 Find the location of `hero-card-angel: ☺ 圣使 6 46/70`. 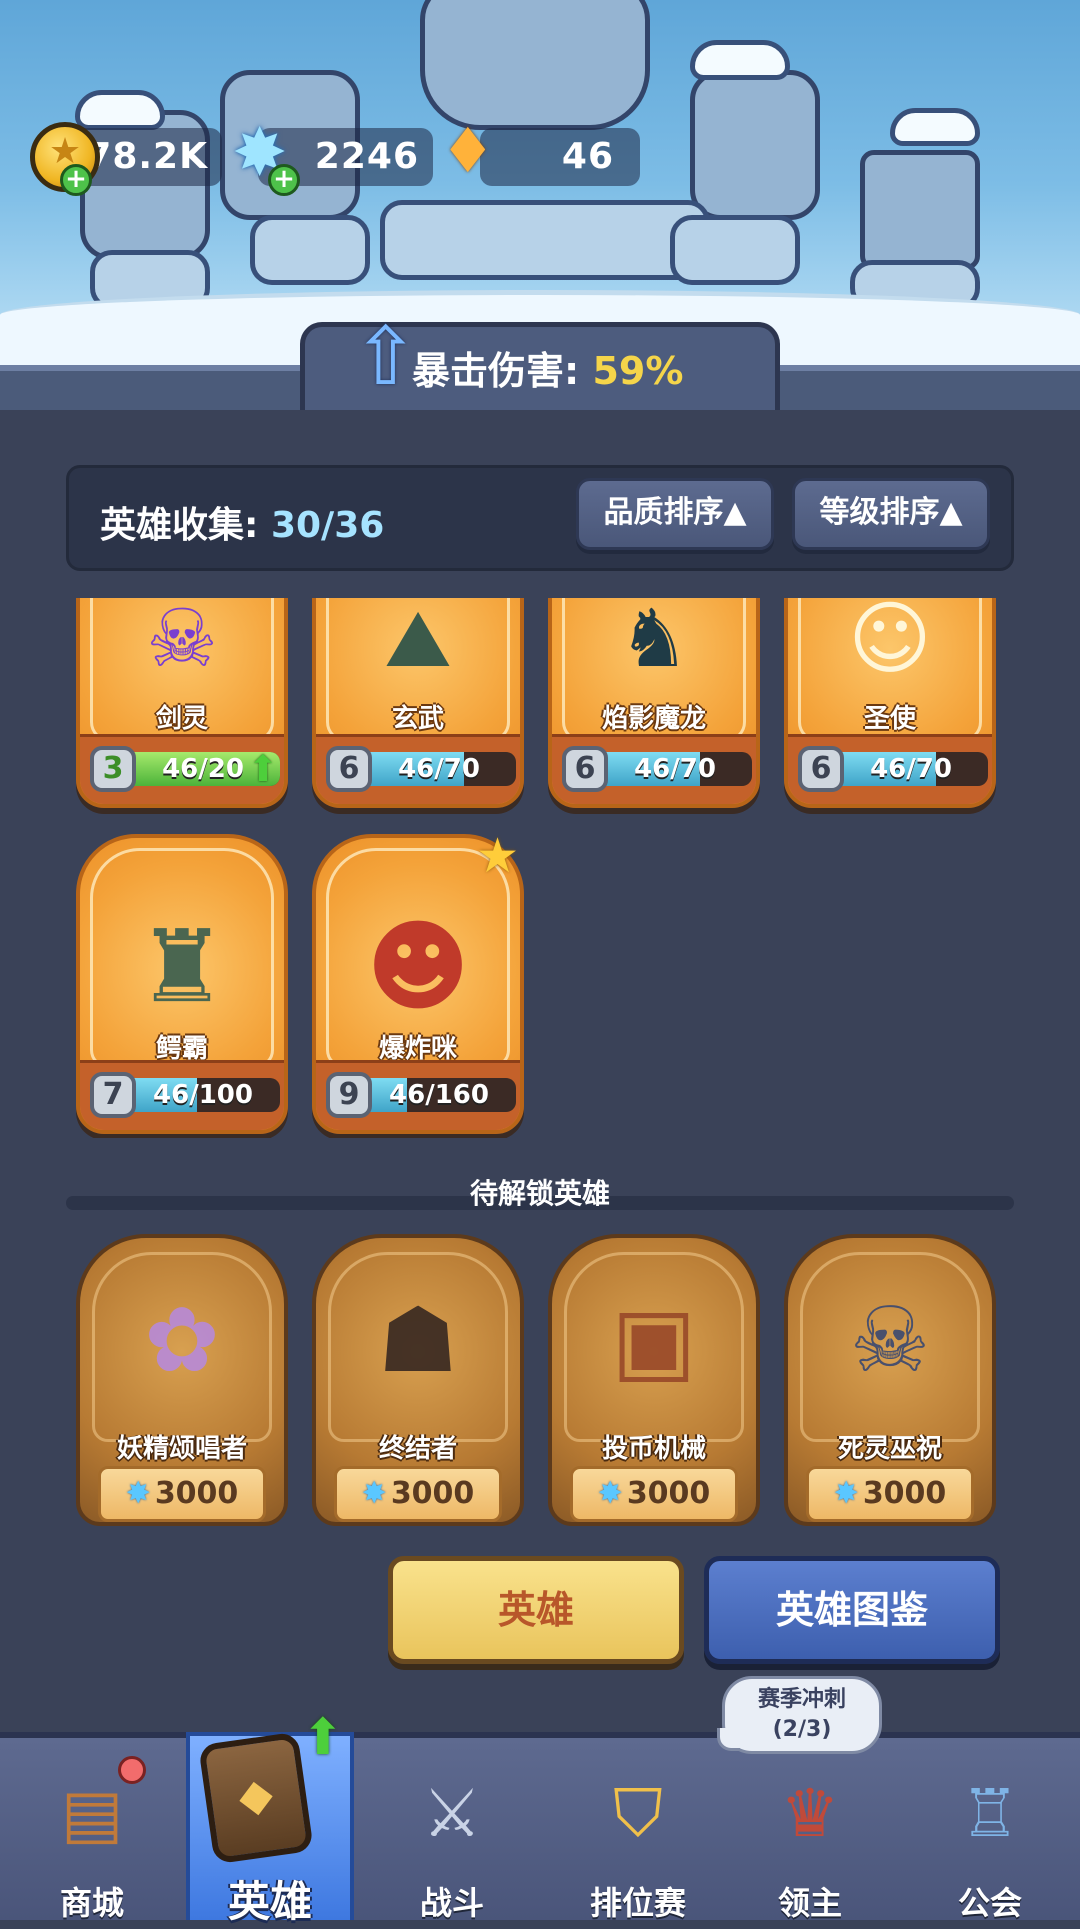

hero-card-angel: ☺ 圣使 6 46/70 is located at coordinates (890, 703).